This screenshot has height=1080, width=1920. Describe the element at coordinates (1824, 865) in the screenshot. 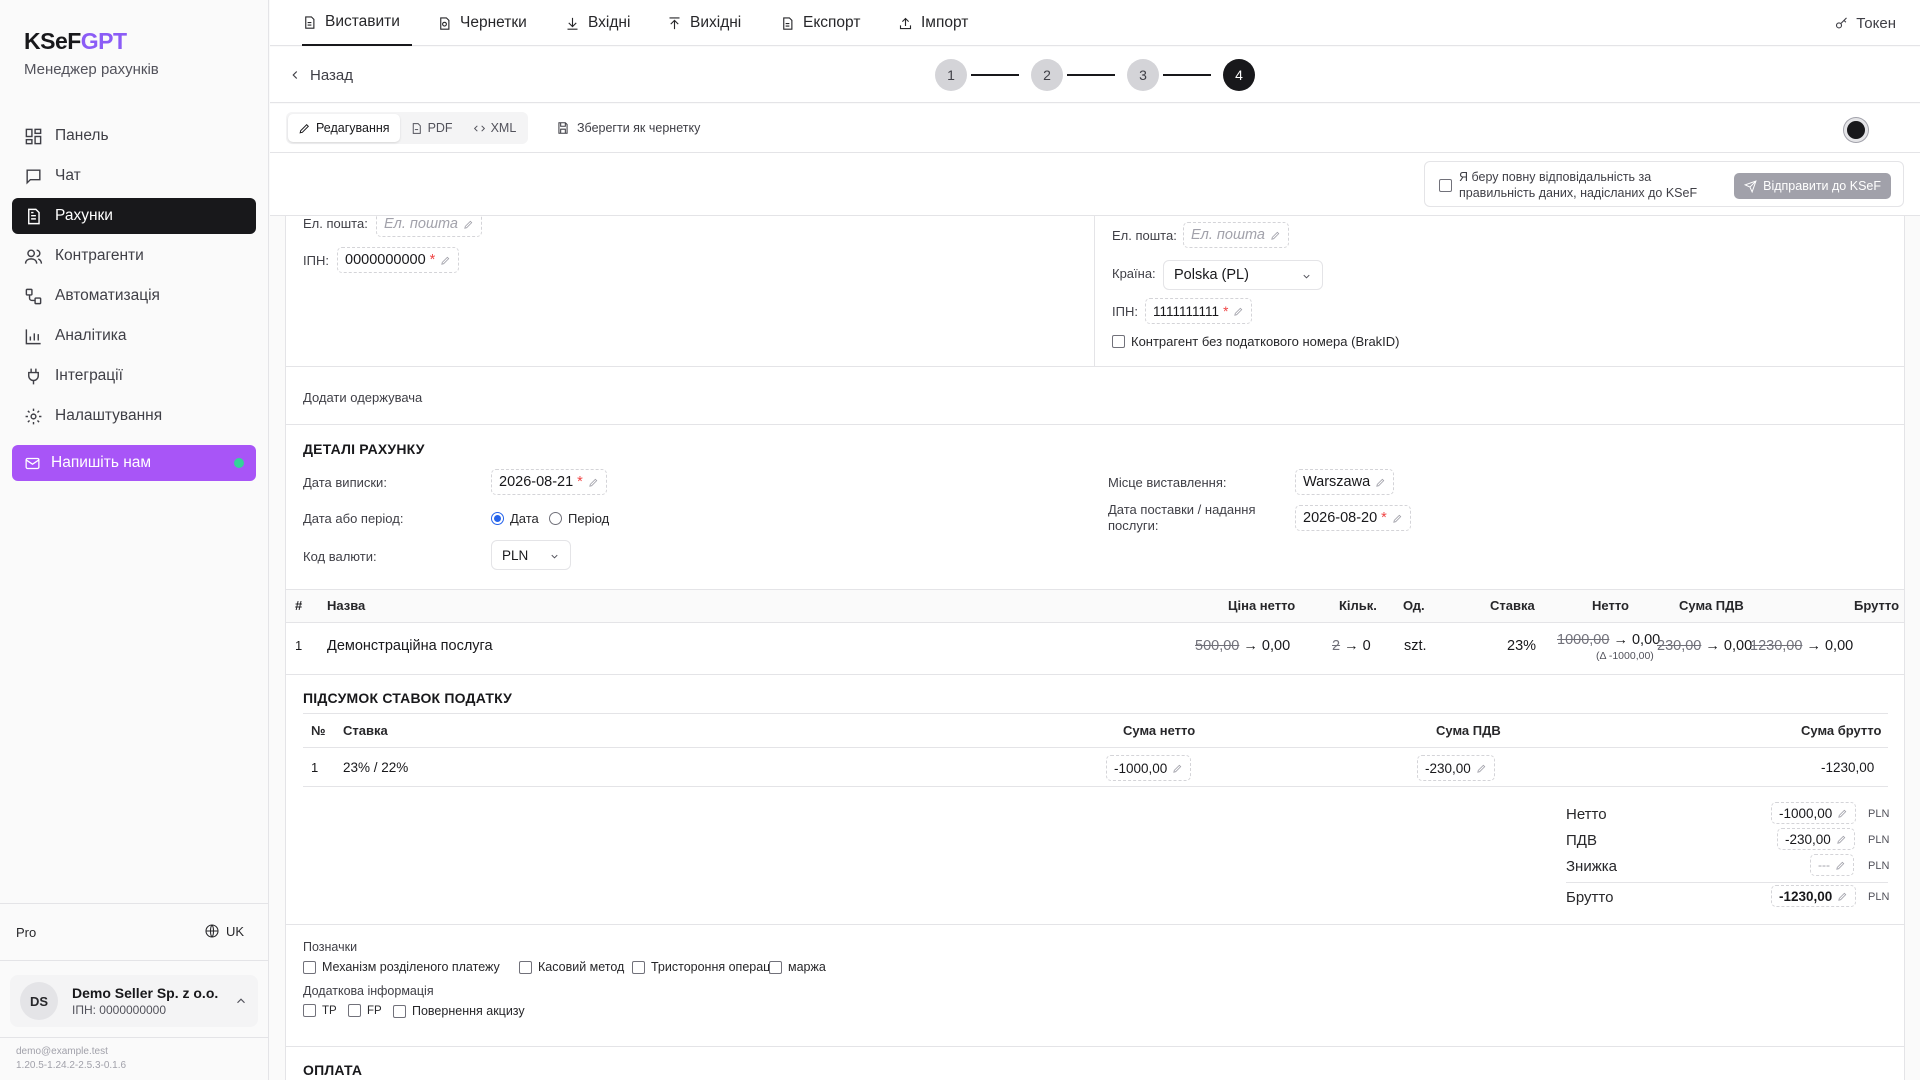

I see `total-discount-value: ---` at that location.